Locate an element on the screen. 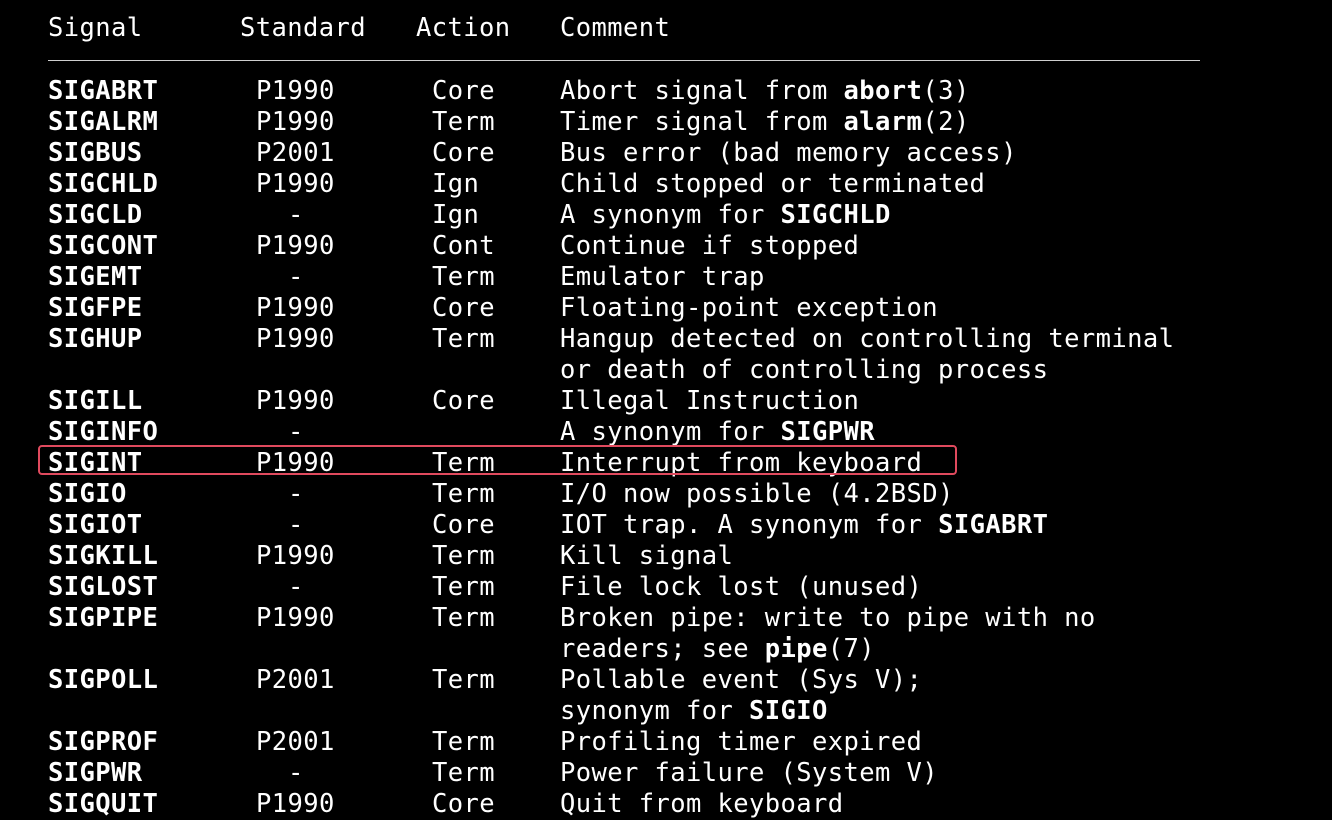 This screenshot has height=820, width=1332. table-row: SIGKILL P1990 Term Kill signal is located at coordinates (666, 556).